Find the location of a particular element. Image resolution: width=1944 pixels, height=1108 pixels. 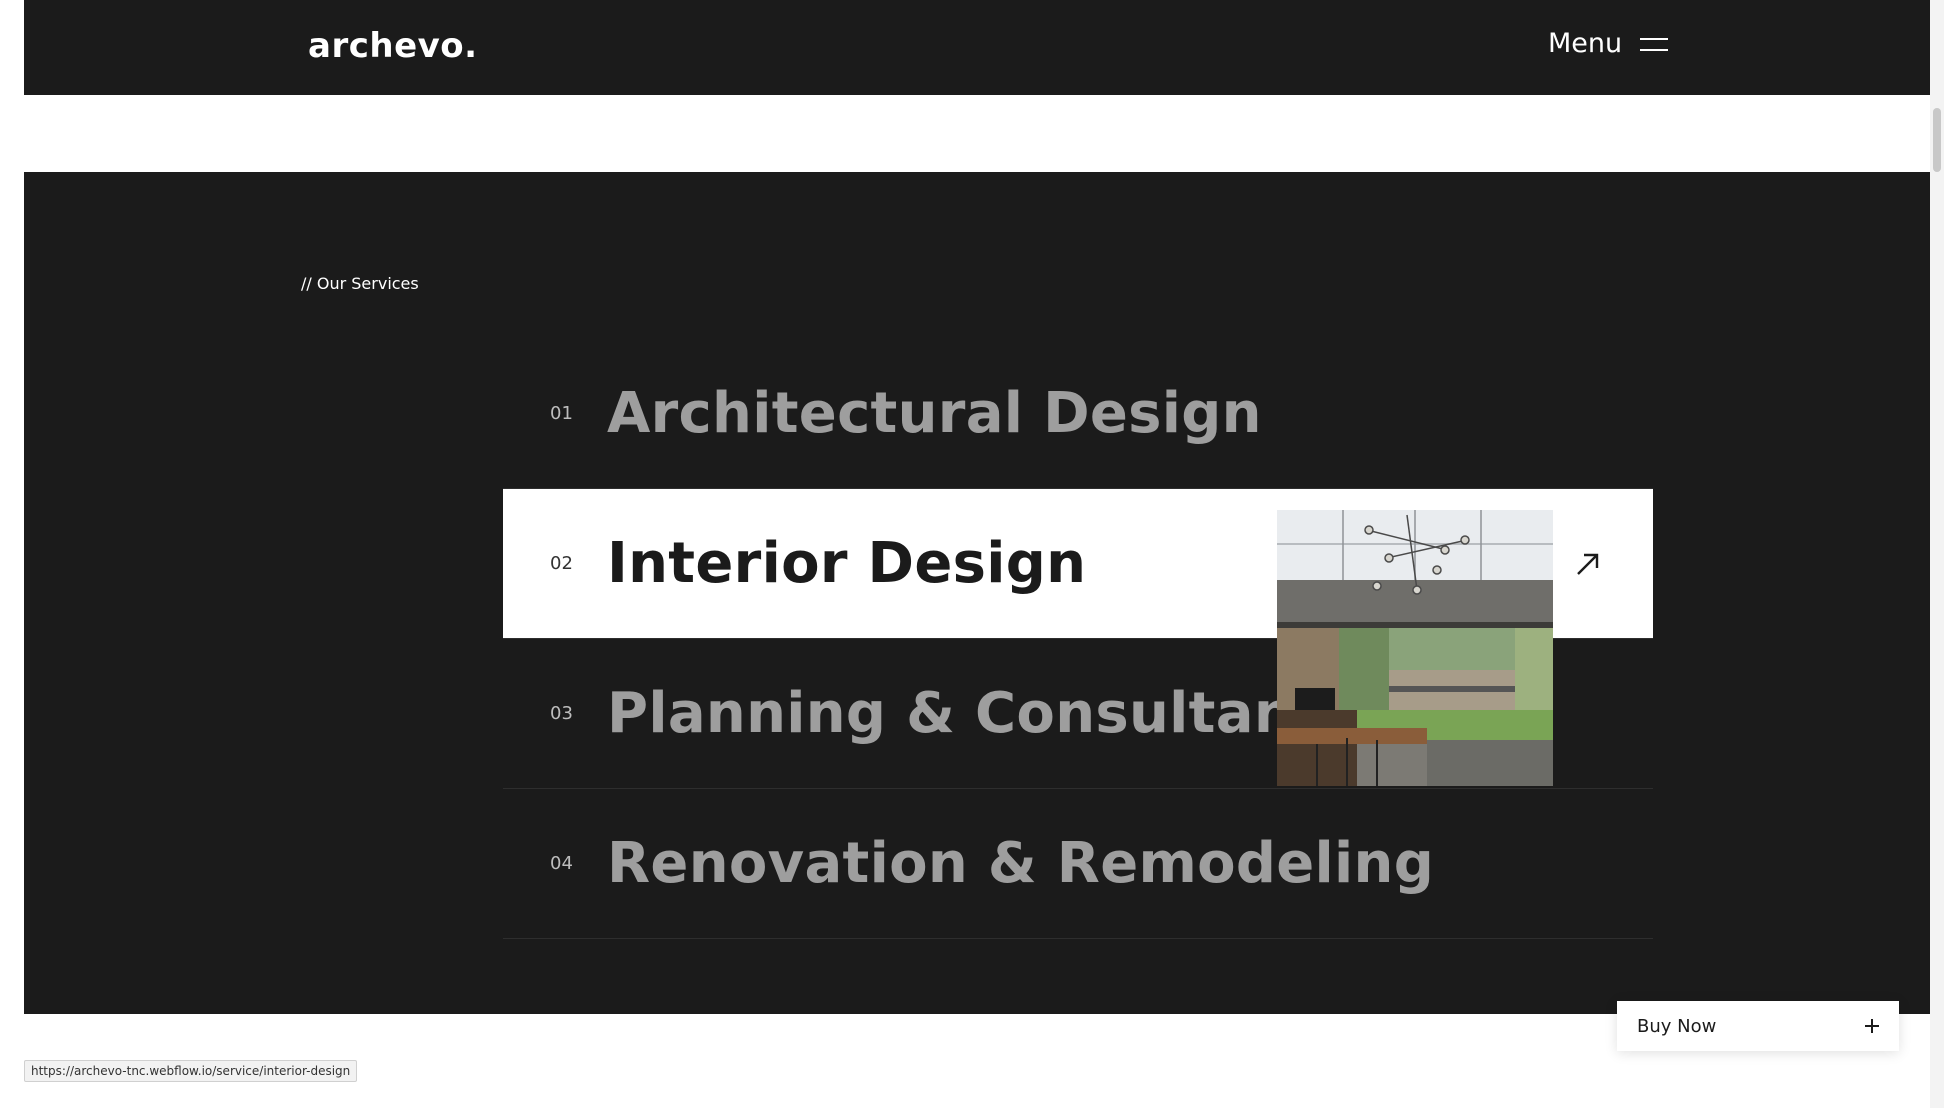

service-number: 03 is located at coordinates (561, 713).